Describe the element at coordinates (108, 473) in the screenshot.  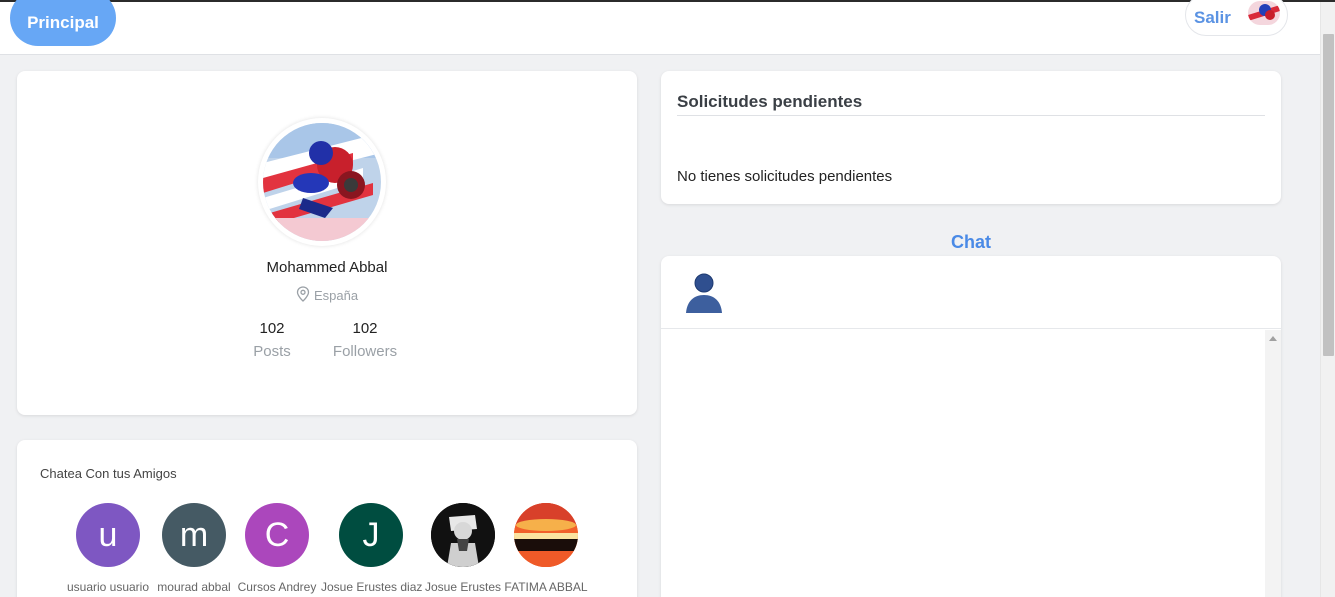
I see `friends-title: Chatea Con tus Amigos` at that location.